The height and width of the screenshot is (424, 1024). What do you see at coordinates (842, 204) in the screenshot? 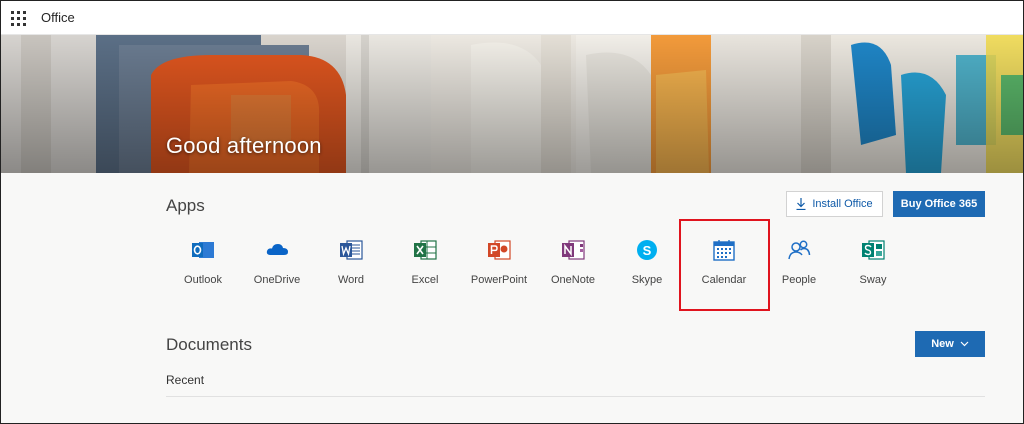
I see `install-office-label: Install Office` at bounding box center [842, 204].